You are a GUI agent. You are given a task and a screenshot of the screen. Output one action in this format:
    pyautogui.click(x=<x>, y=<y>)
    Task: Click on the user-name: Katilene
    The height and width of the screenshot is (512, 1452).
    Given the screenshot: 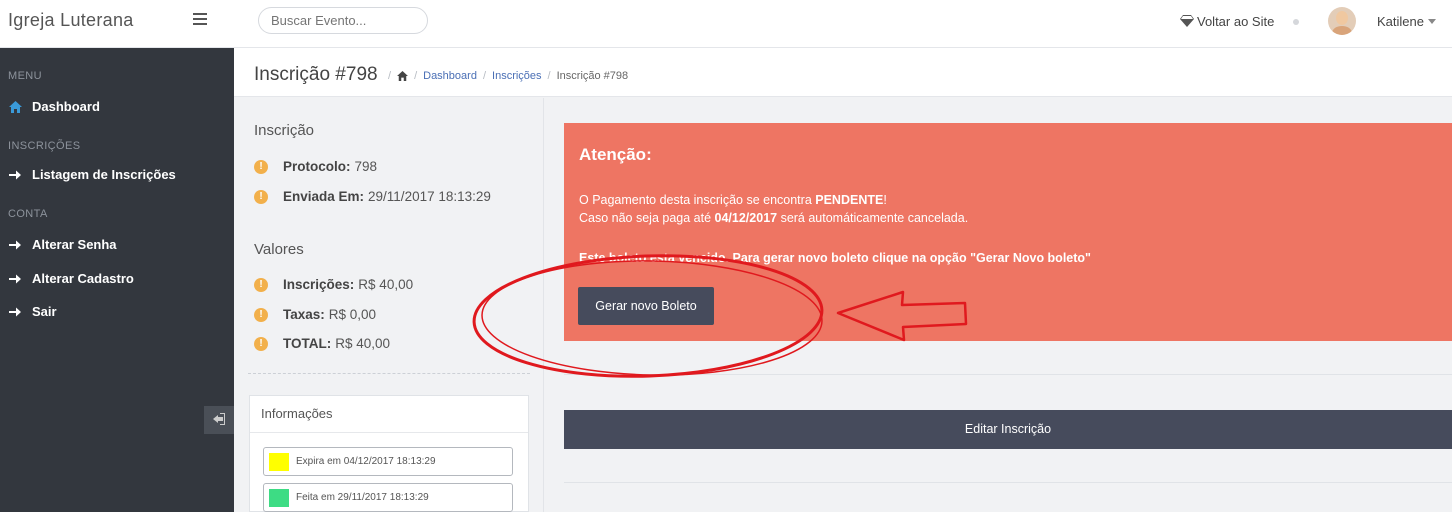 What is the action you would take?
    pyautogui.click(x=1400, y=21)
    